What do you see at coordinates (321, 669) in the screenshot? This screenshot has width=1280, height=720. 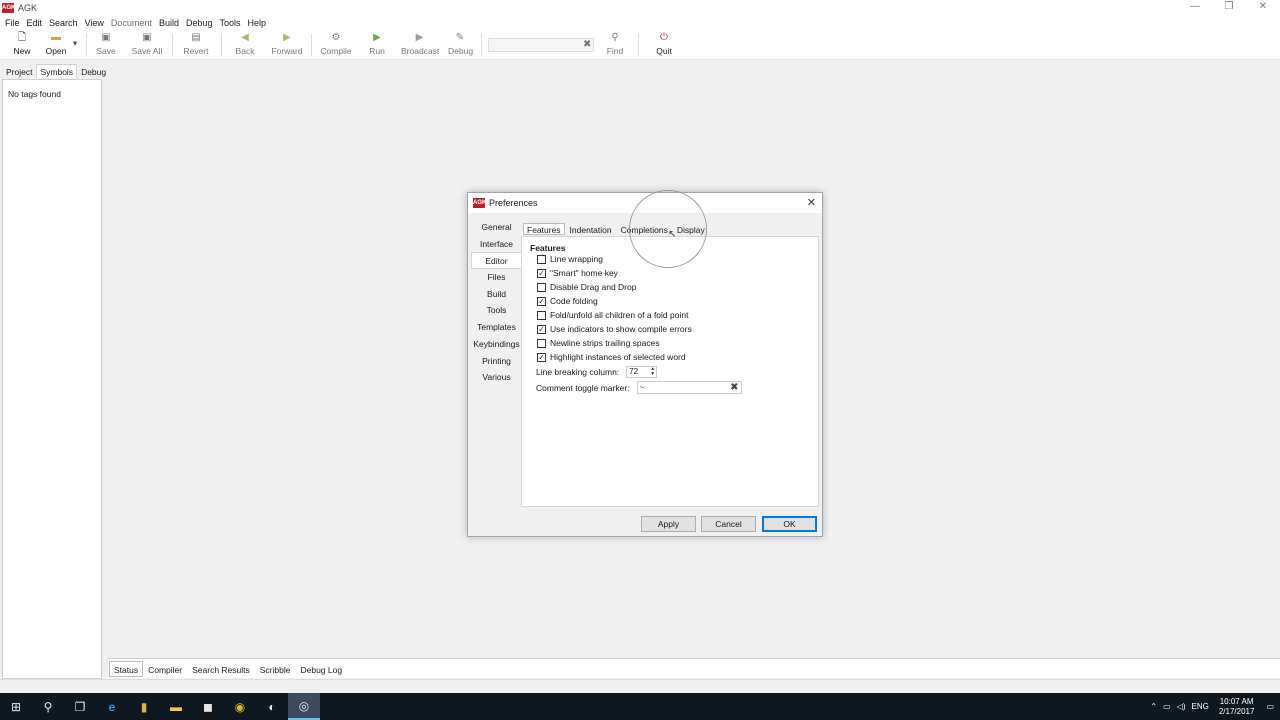 I see `tab-debug-log: Debug Log` at bounding box center [321, 669].